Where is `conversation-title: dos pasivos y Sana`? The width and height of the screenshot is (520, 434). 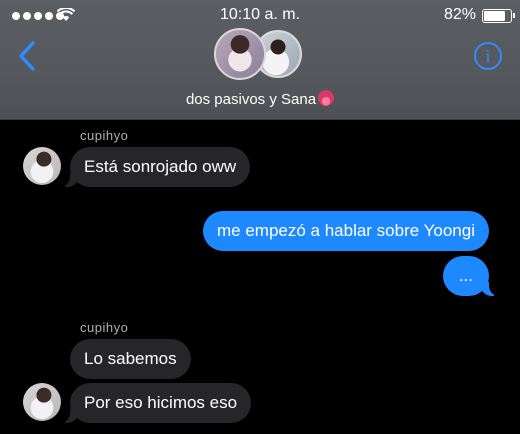 conversation-title: dos pasivos y Sana is located at coordinates (260, 99).